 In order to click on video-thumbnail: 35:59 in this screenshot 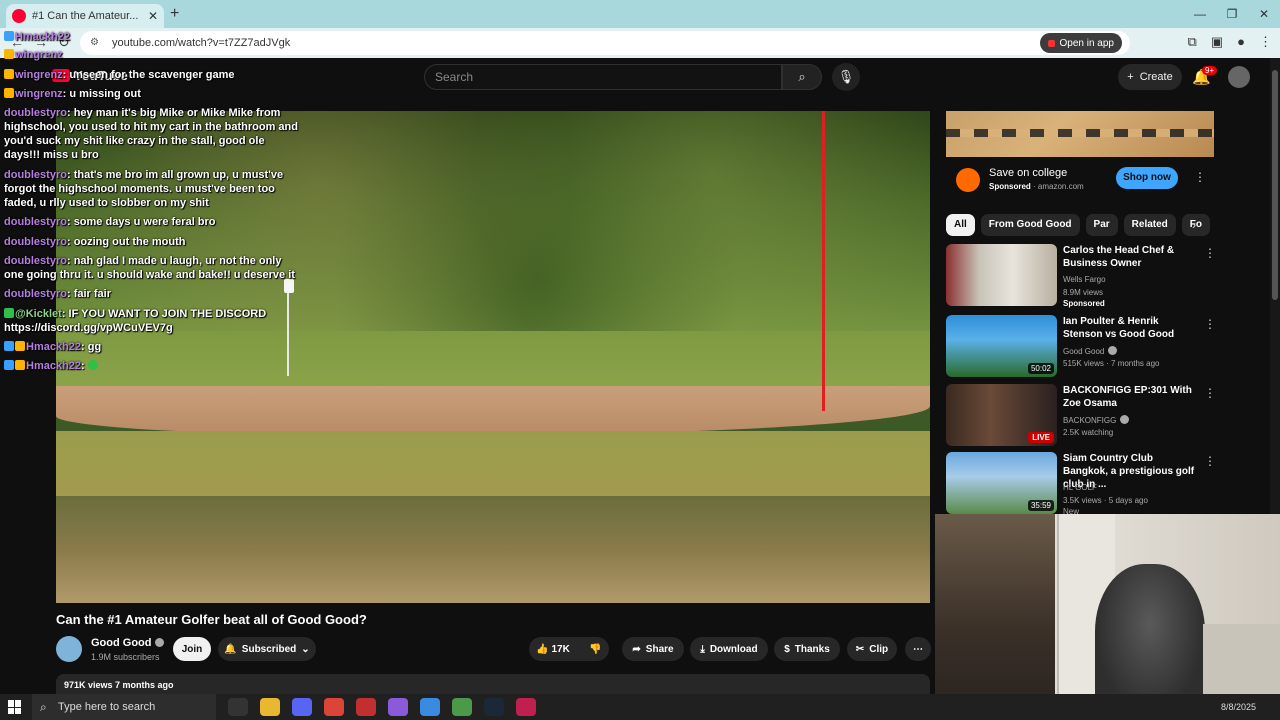, I will do `click(1001, 483)`.